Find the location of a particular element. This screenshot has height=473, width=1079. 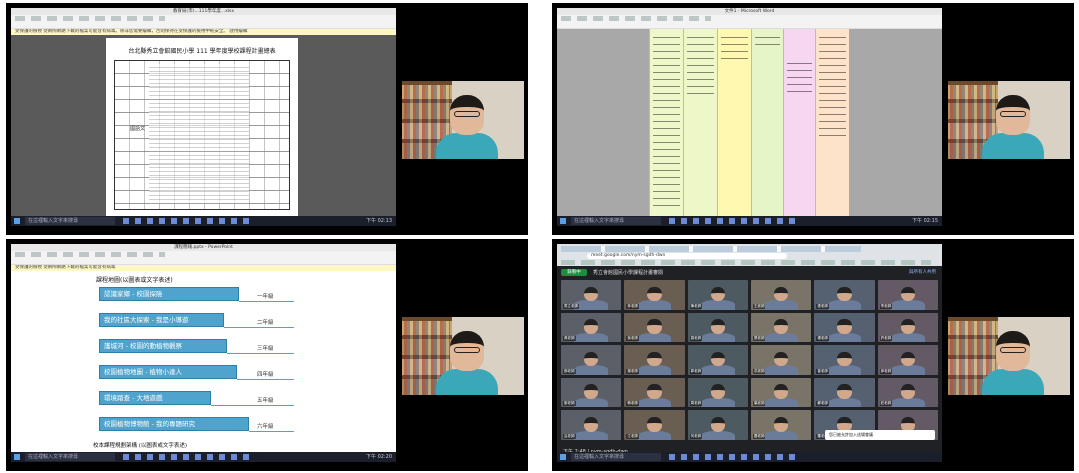

participant-name: 鄭老師 is located at coordinates (569, 371).